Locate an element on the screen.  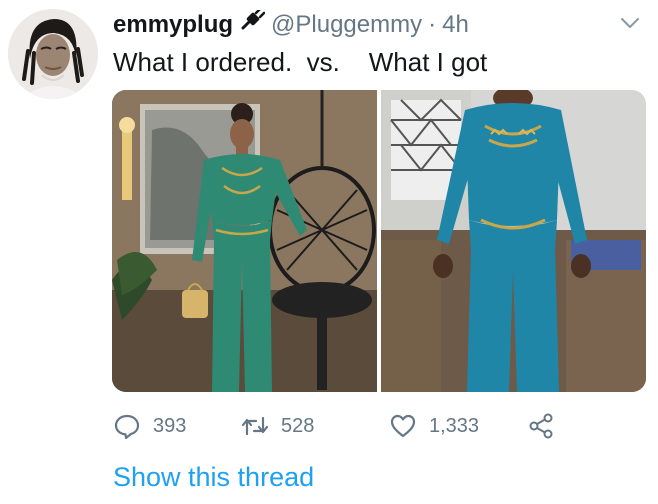
retweet-count: 528 is located at coordinates (298, 425).